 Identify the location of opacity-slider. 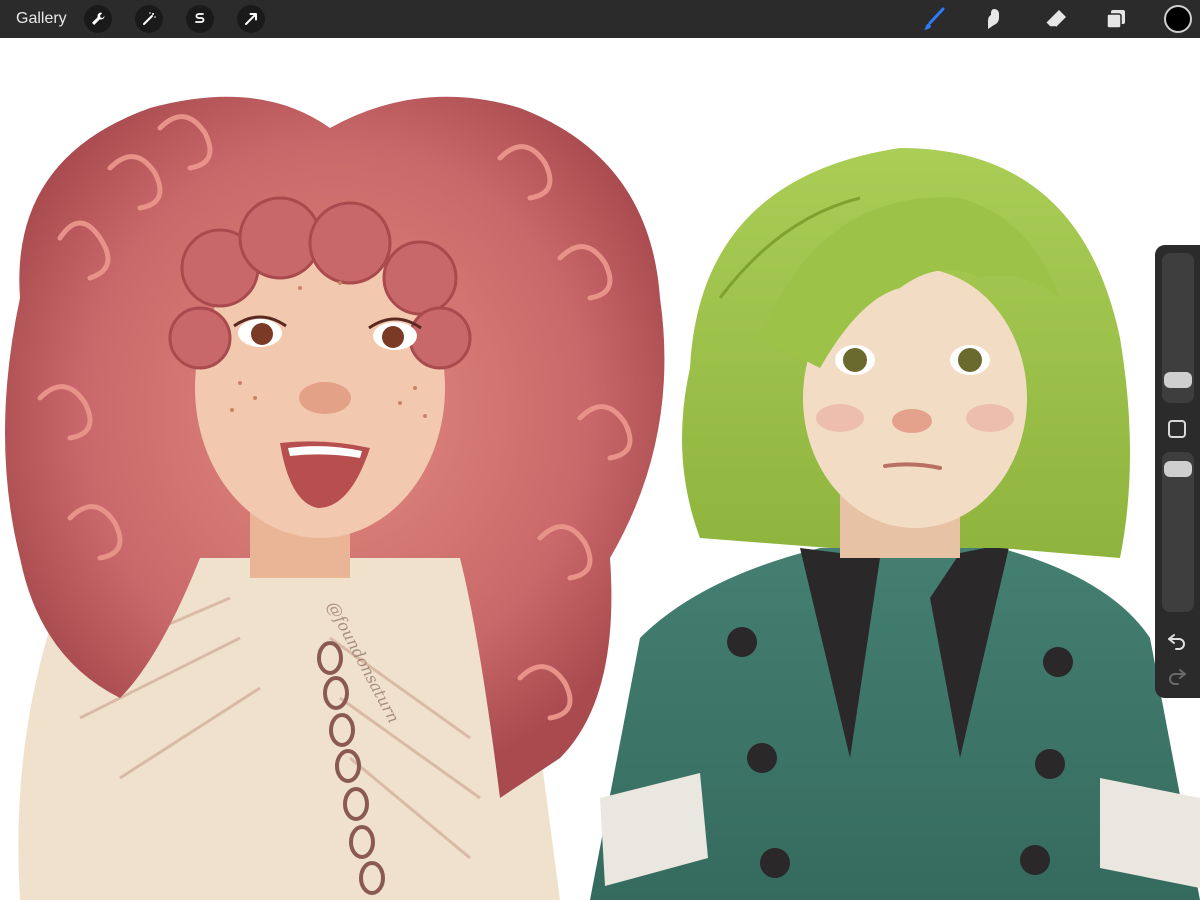
(1178, 532).